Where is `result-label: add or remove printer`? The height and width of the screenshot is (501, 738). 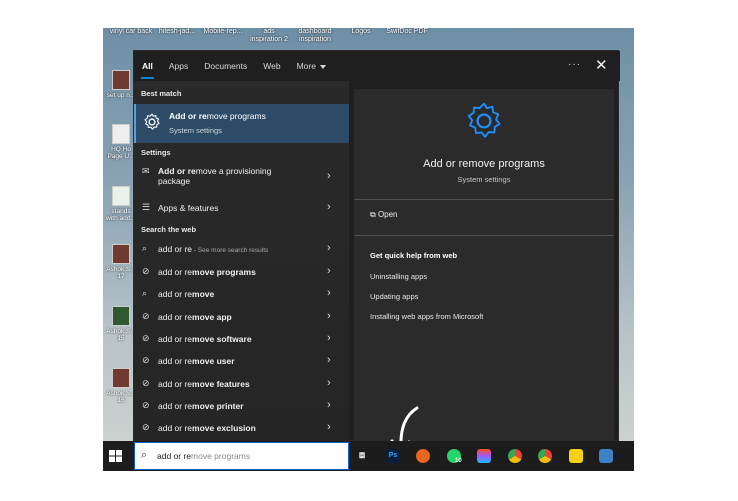
result-label: add or remove printer is located at coordinates (201, 406).